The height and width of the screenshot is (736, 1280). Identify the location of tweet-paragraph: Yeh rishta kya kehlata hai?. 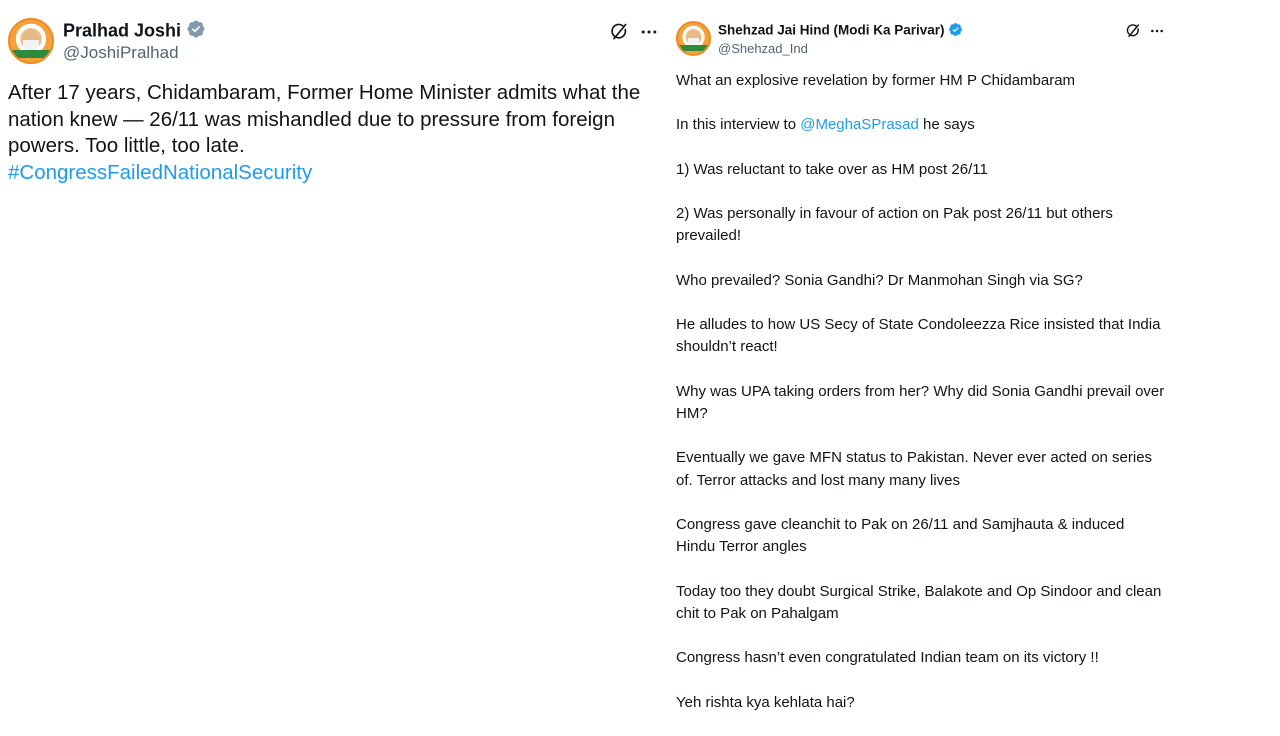
(765, 702).